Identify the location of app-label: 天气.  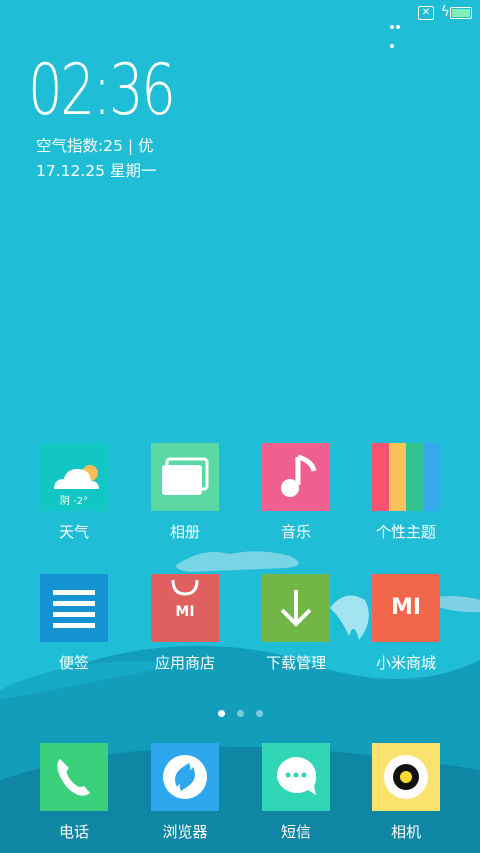
(73, 532).